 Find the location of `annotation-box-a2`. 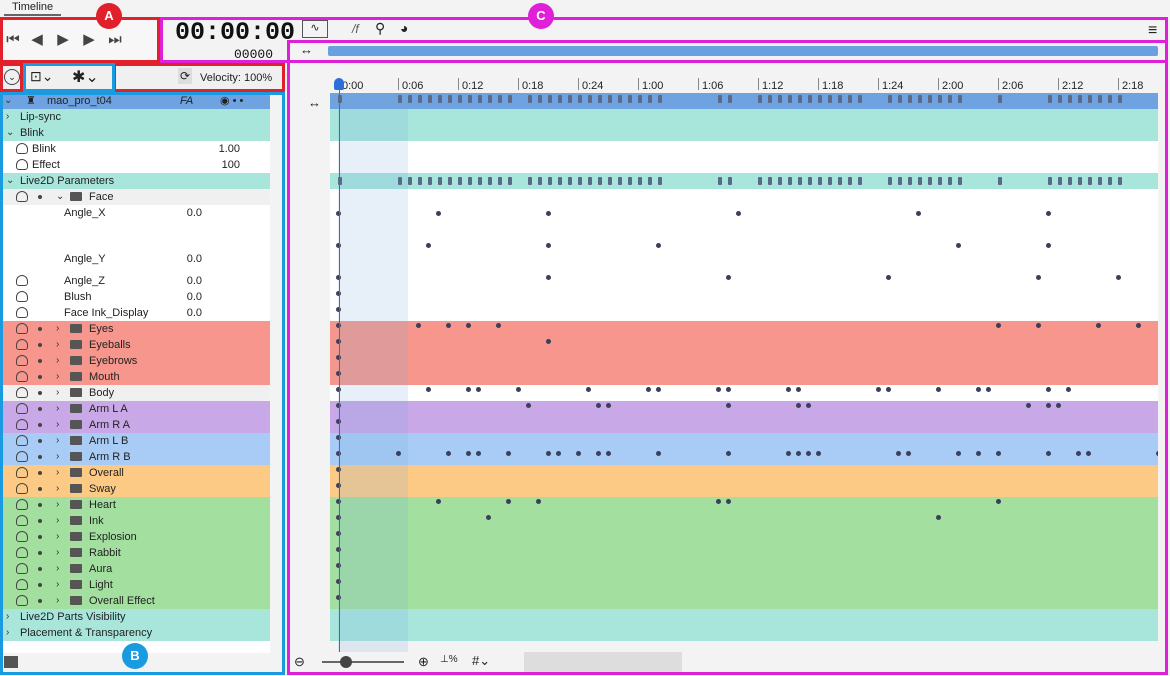

annotation-box-a2 is located at coordinates (11, 77).